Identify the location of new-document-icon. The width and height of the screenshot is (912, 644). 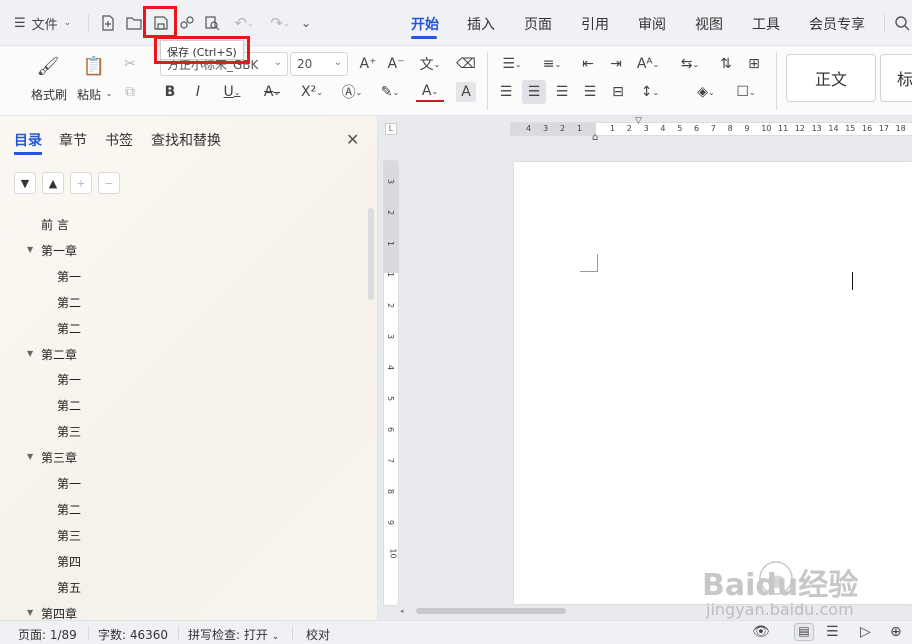
(108, 23).